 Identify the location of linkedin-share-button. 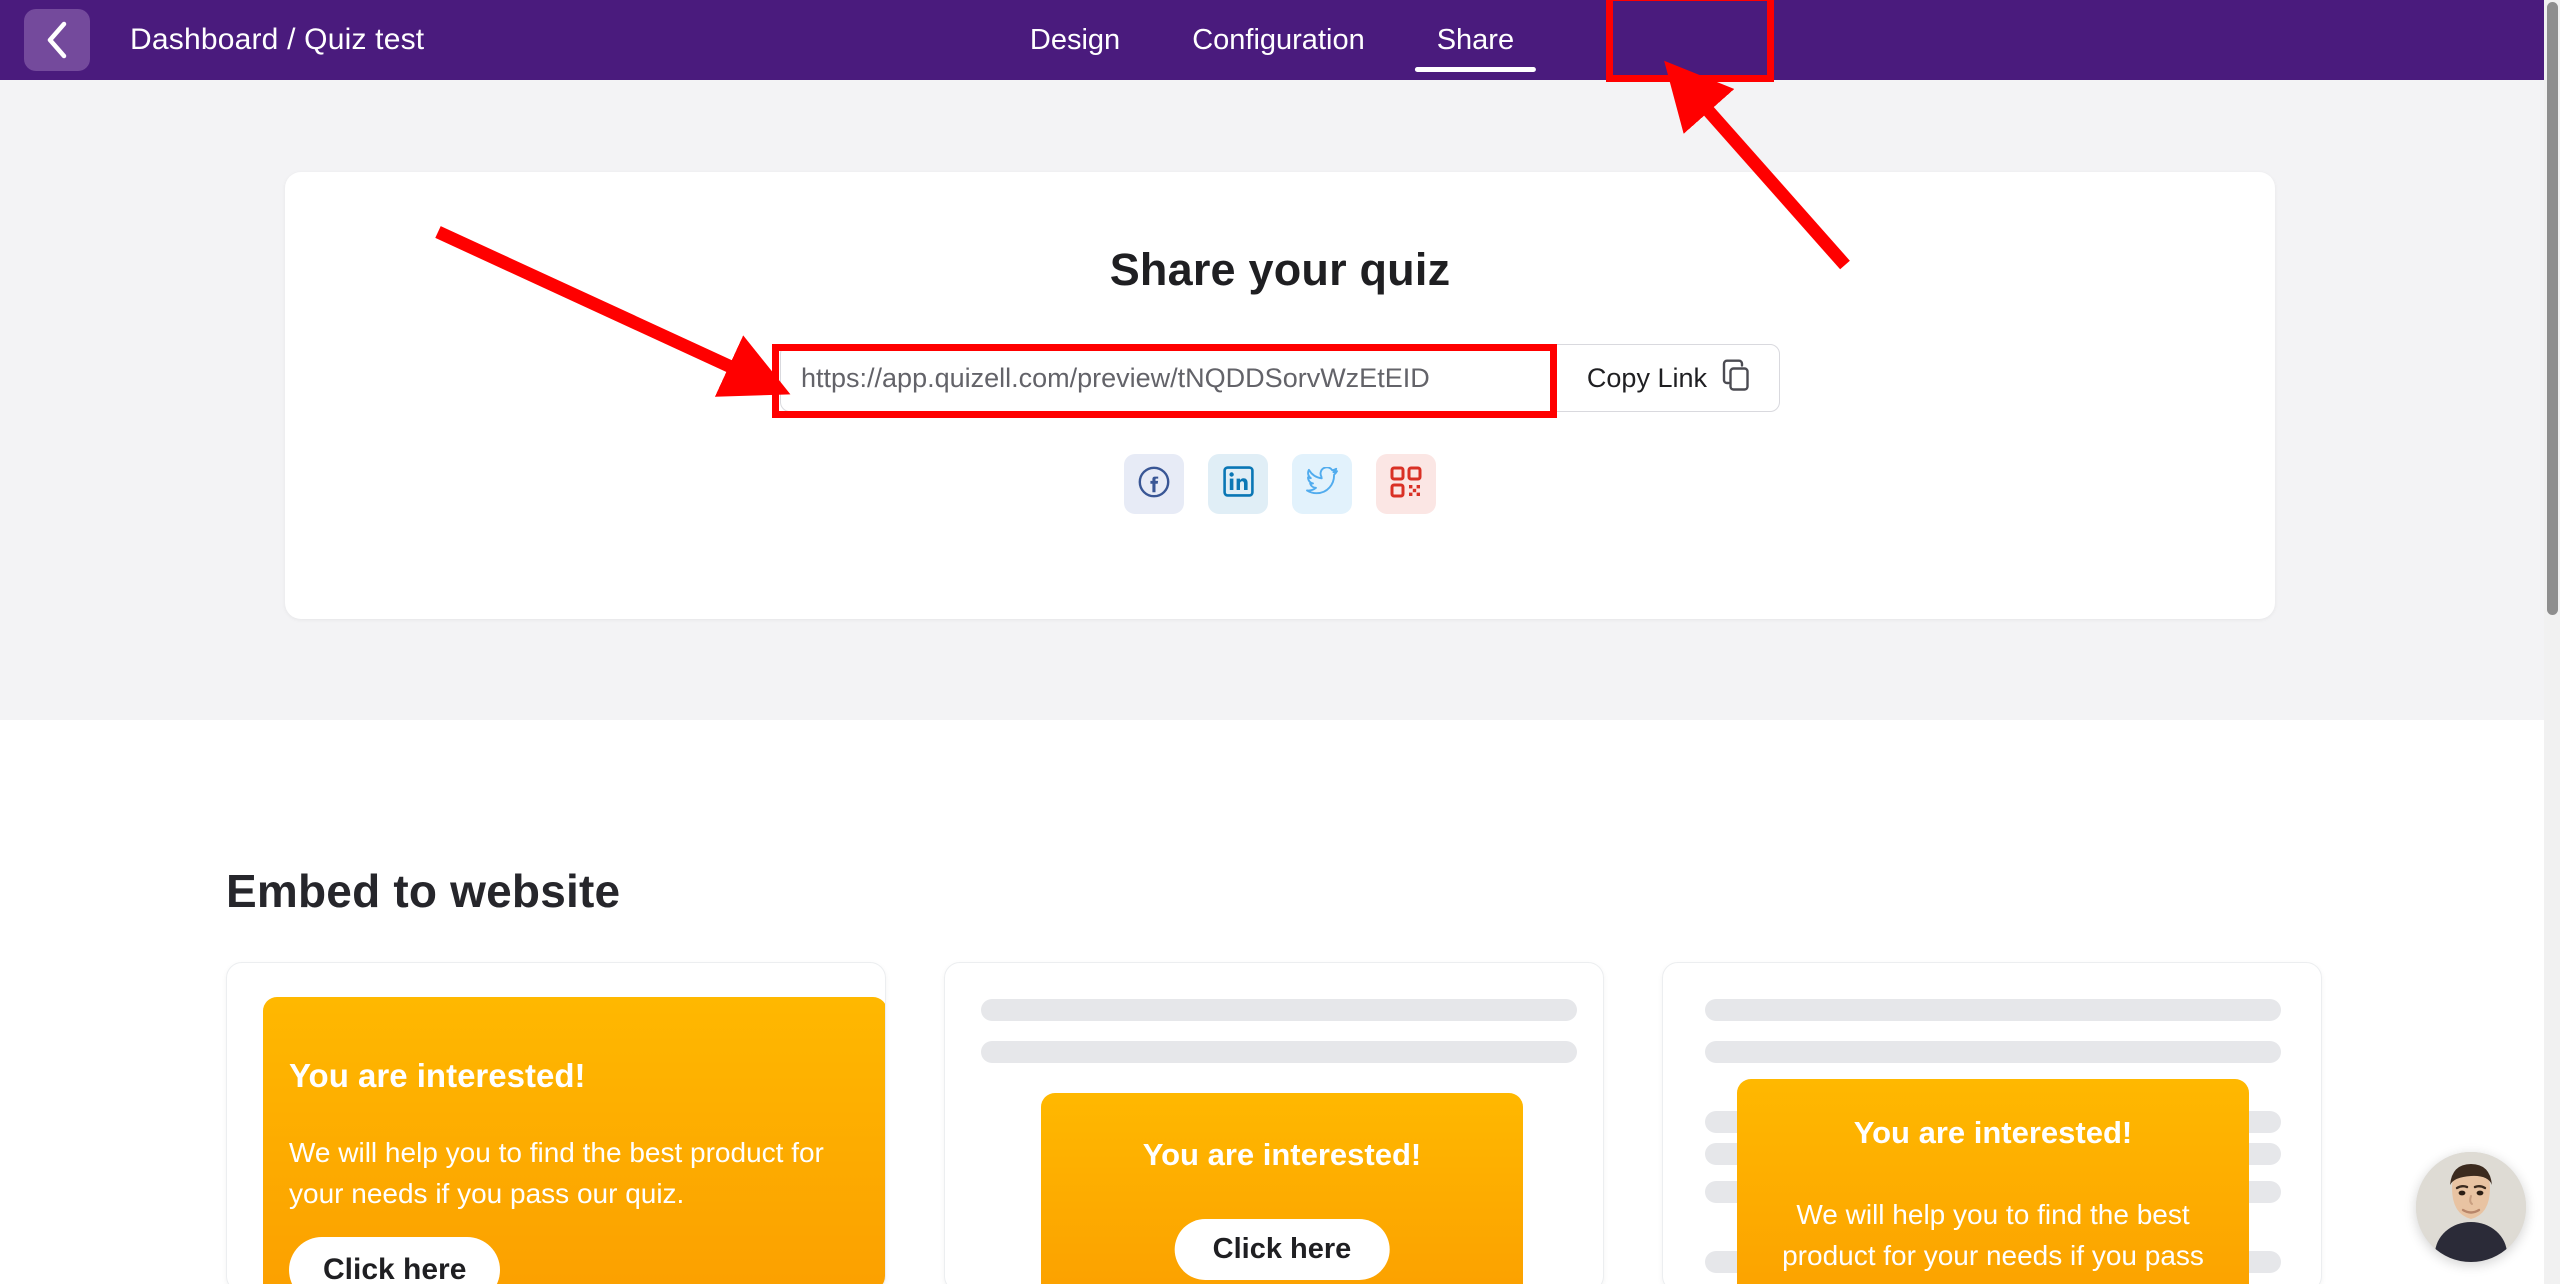
(1238, 484).